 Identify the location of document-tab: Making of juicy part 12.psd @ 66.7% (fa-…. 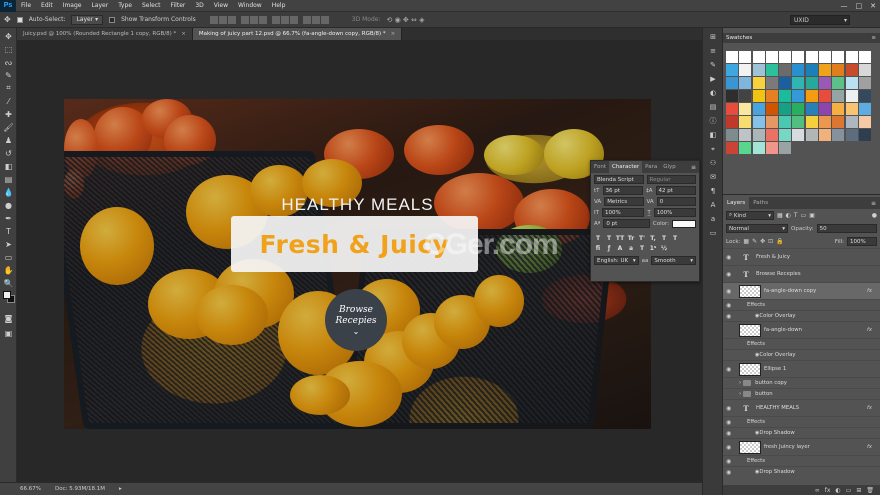
(297, 34).